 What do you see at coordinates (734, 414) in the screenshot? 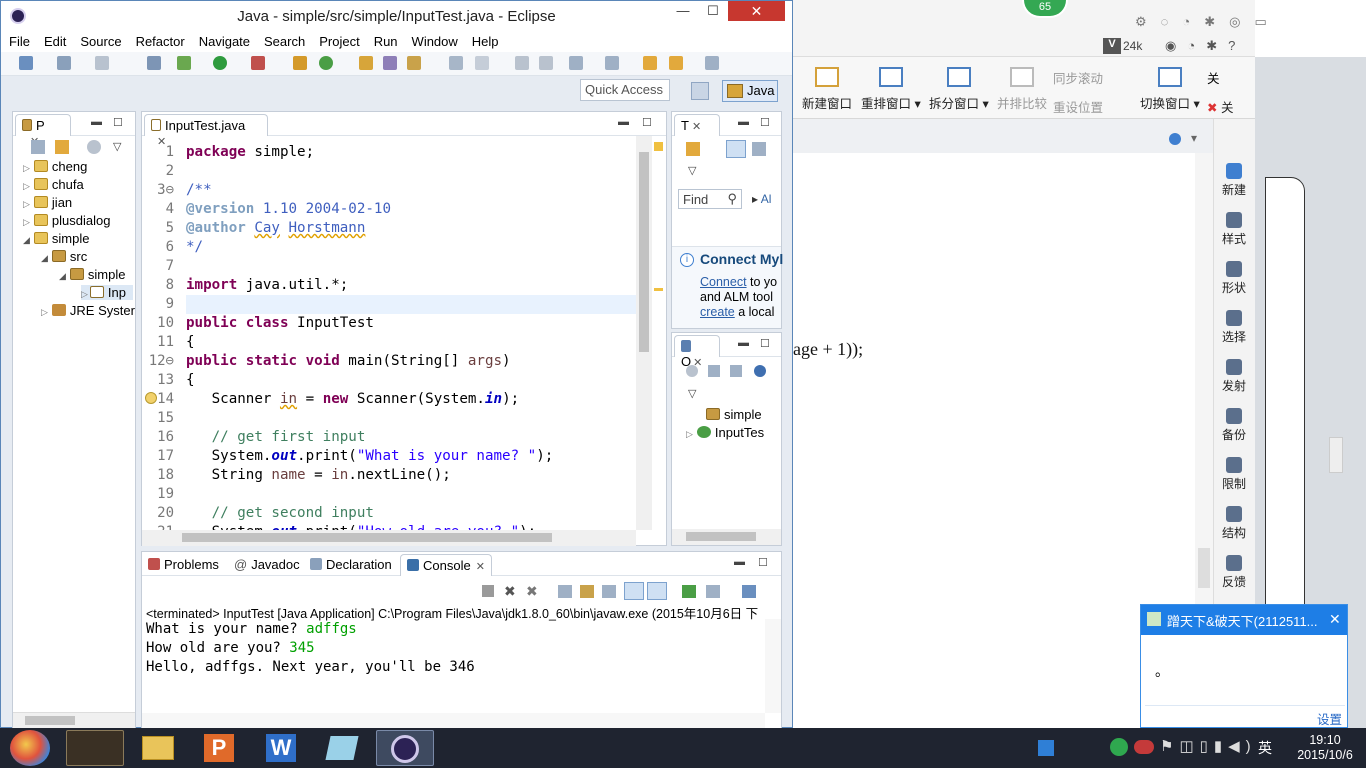
I see `outline-item: simple` at bounding box center [734, 414].